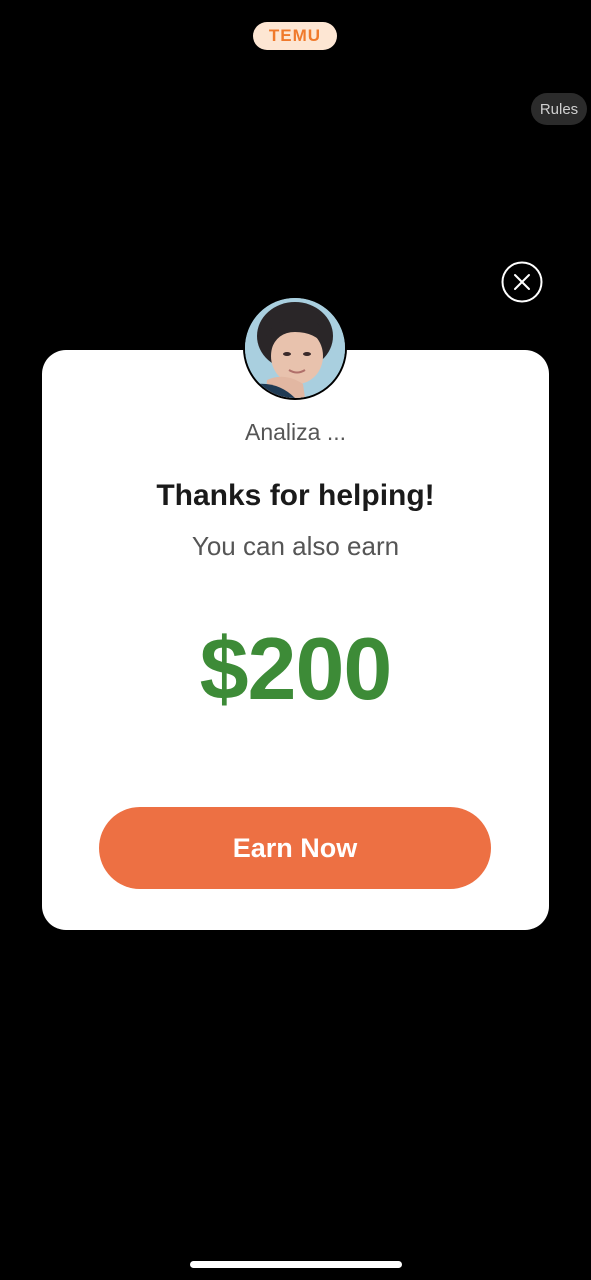 This screenshot has height=1280, width=591. What do you see at coordinates (522, 282) in the screenshot?
I see `close-icon` at bounding box center [522, 282].